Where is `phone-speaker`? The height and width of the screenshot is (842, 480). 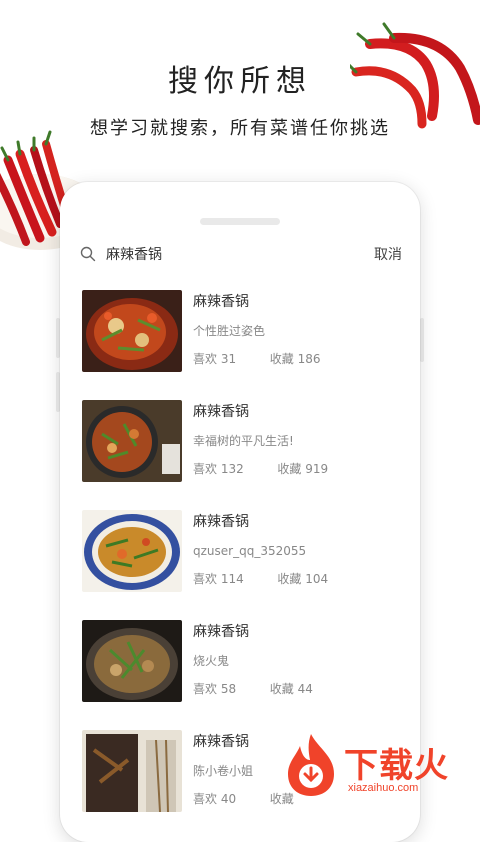
phone-speaker is located at coordinates (240, 221).